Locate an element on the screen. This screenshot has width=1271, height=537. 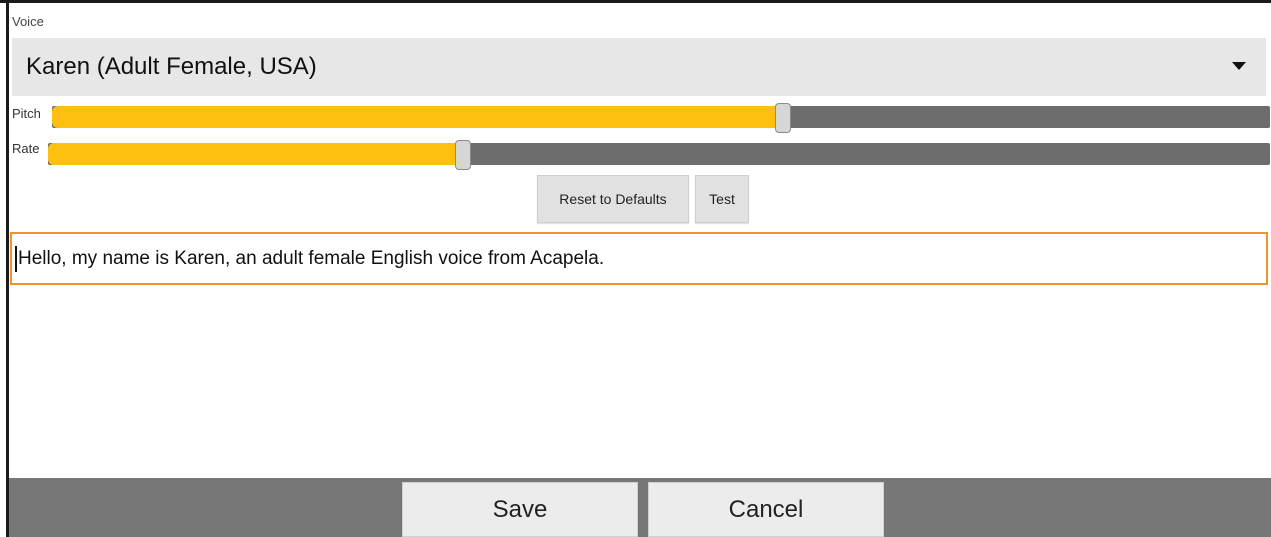
rate-slider-fill is located at coordinates (256, 154).